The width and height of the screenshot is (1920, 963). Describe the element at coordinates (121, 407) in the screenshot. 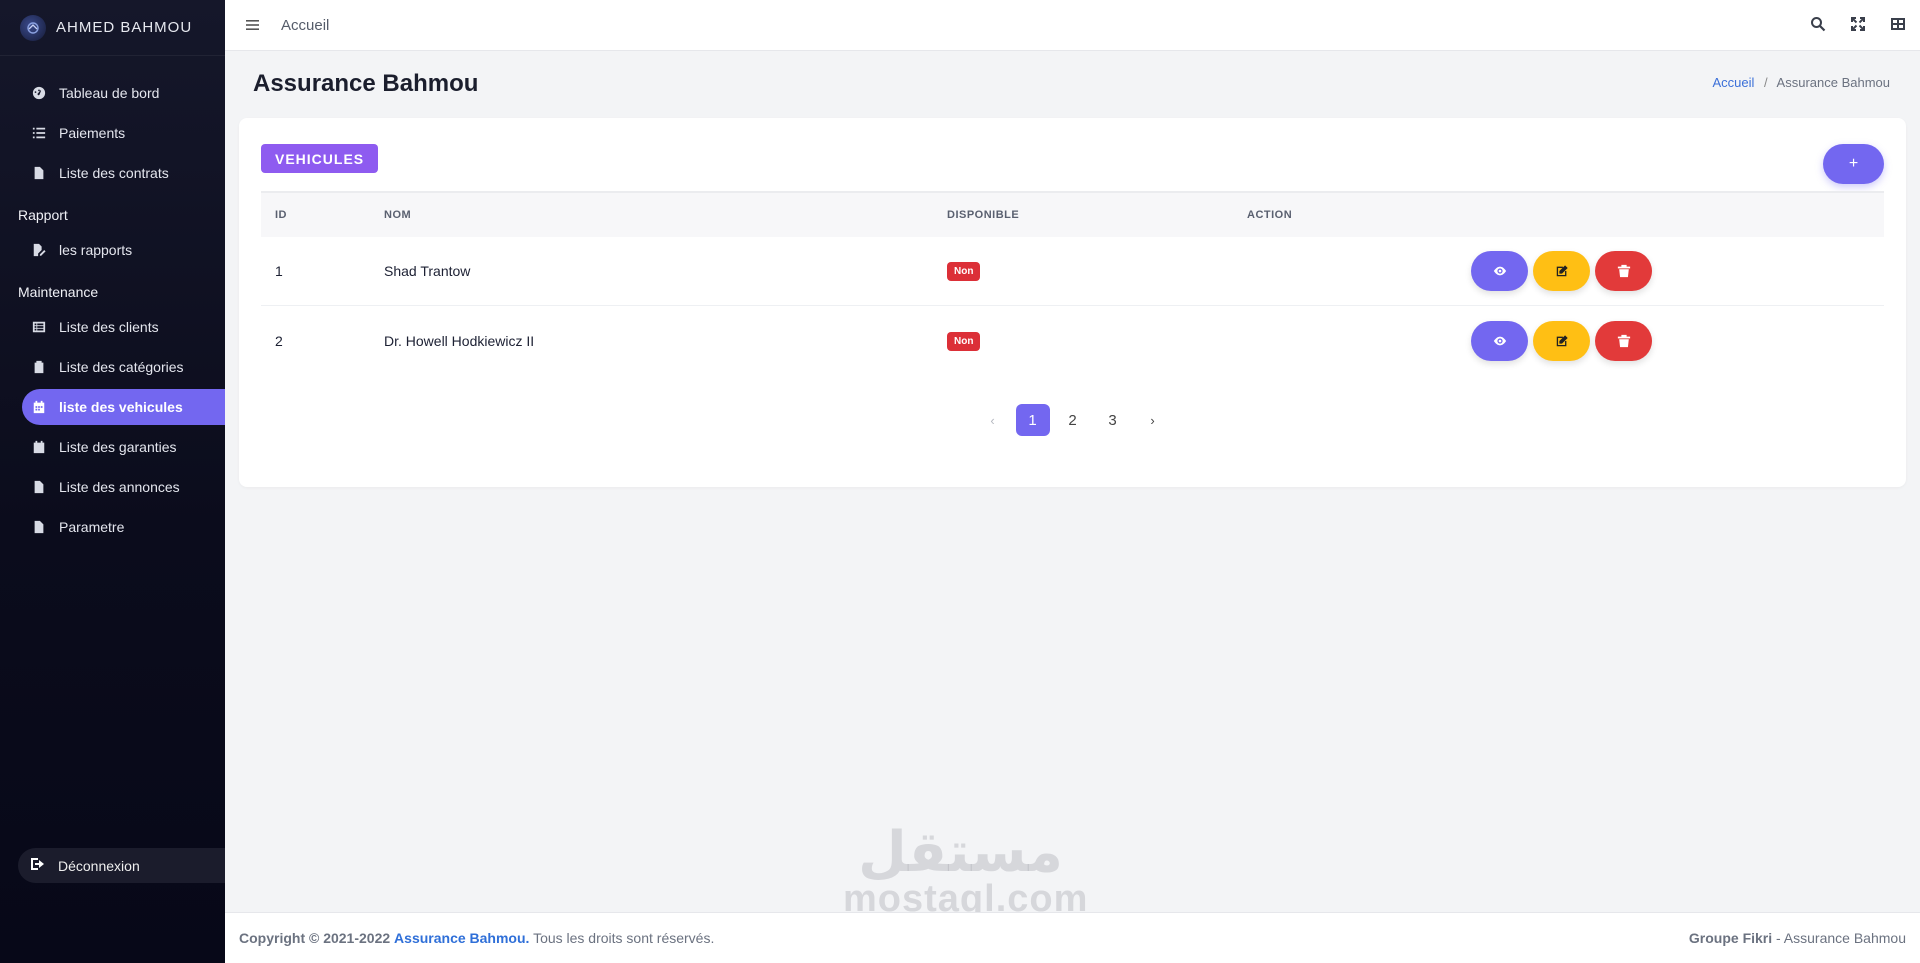

I see `sidebar-item-label: liste des vehicules` at that location.